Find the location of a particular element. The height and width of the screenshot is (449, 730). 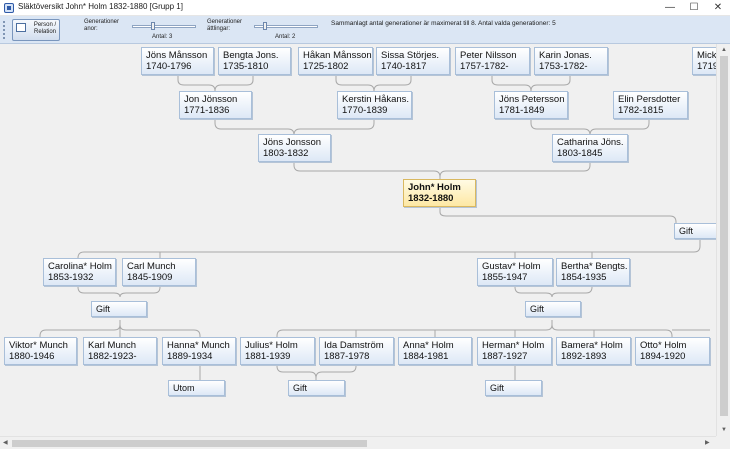

person-card-icon is located at coordinates (21, 27).